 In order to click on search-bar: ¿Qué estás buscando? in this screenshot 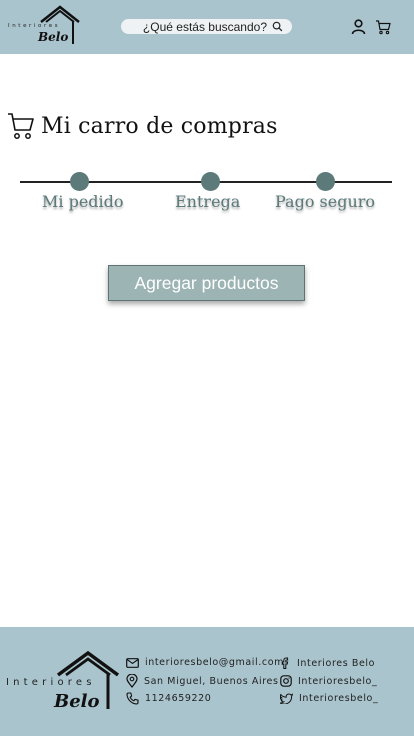, I will do `click(206, 26)`.